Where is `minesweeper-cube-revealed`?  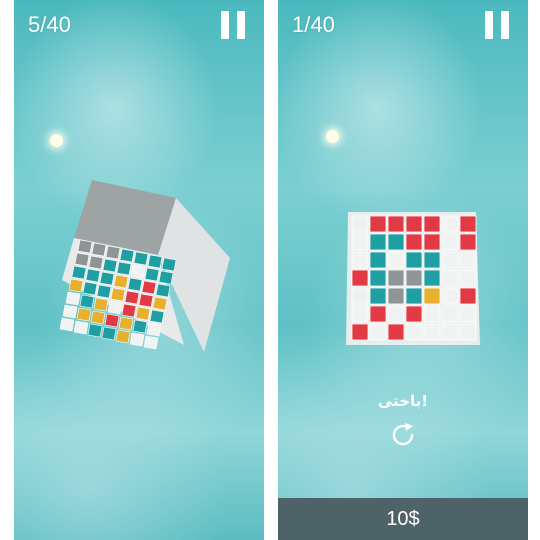
minesweeper-cube-revealed is located at coordinates (415, 275).